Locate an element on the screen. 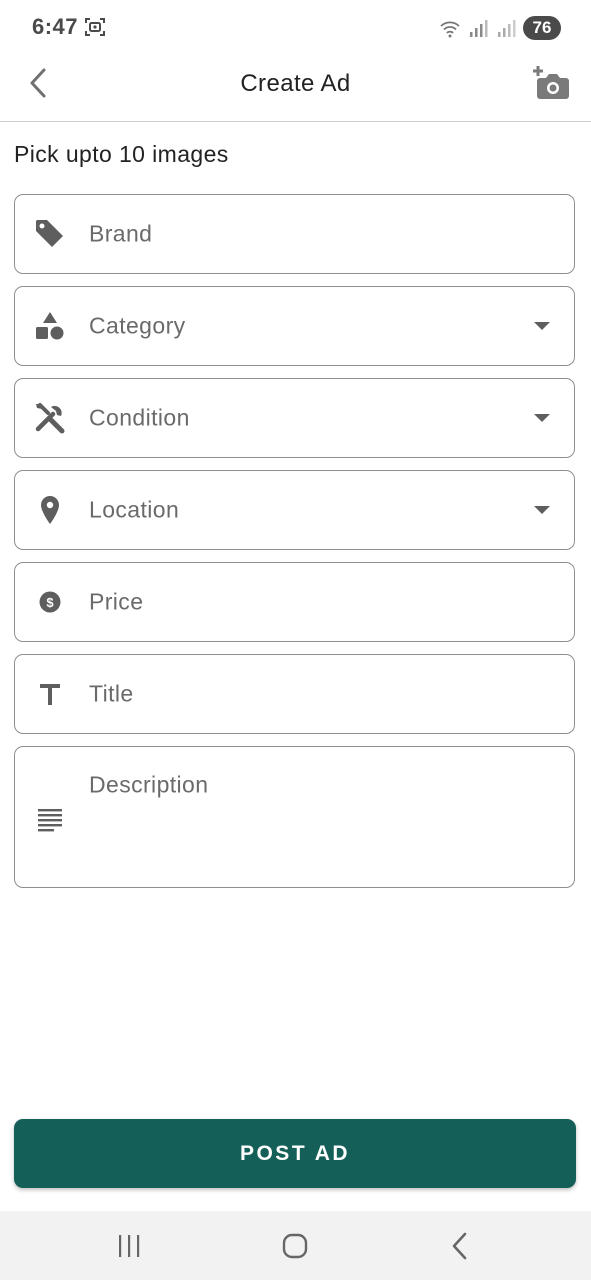 Image resolution: width=591 pixels, height=1280 pixels. tag-icon is located at coordinates (49, 233).